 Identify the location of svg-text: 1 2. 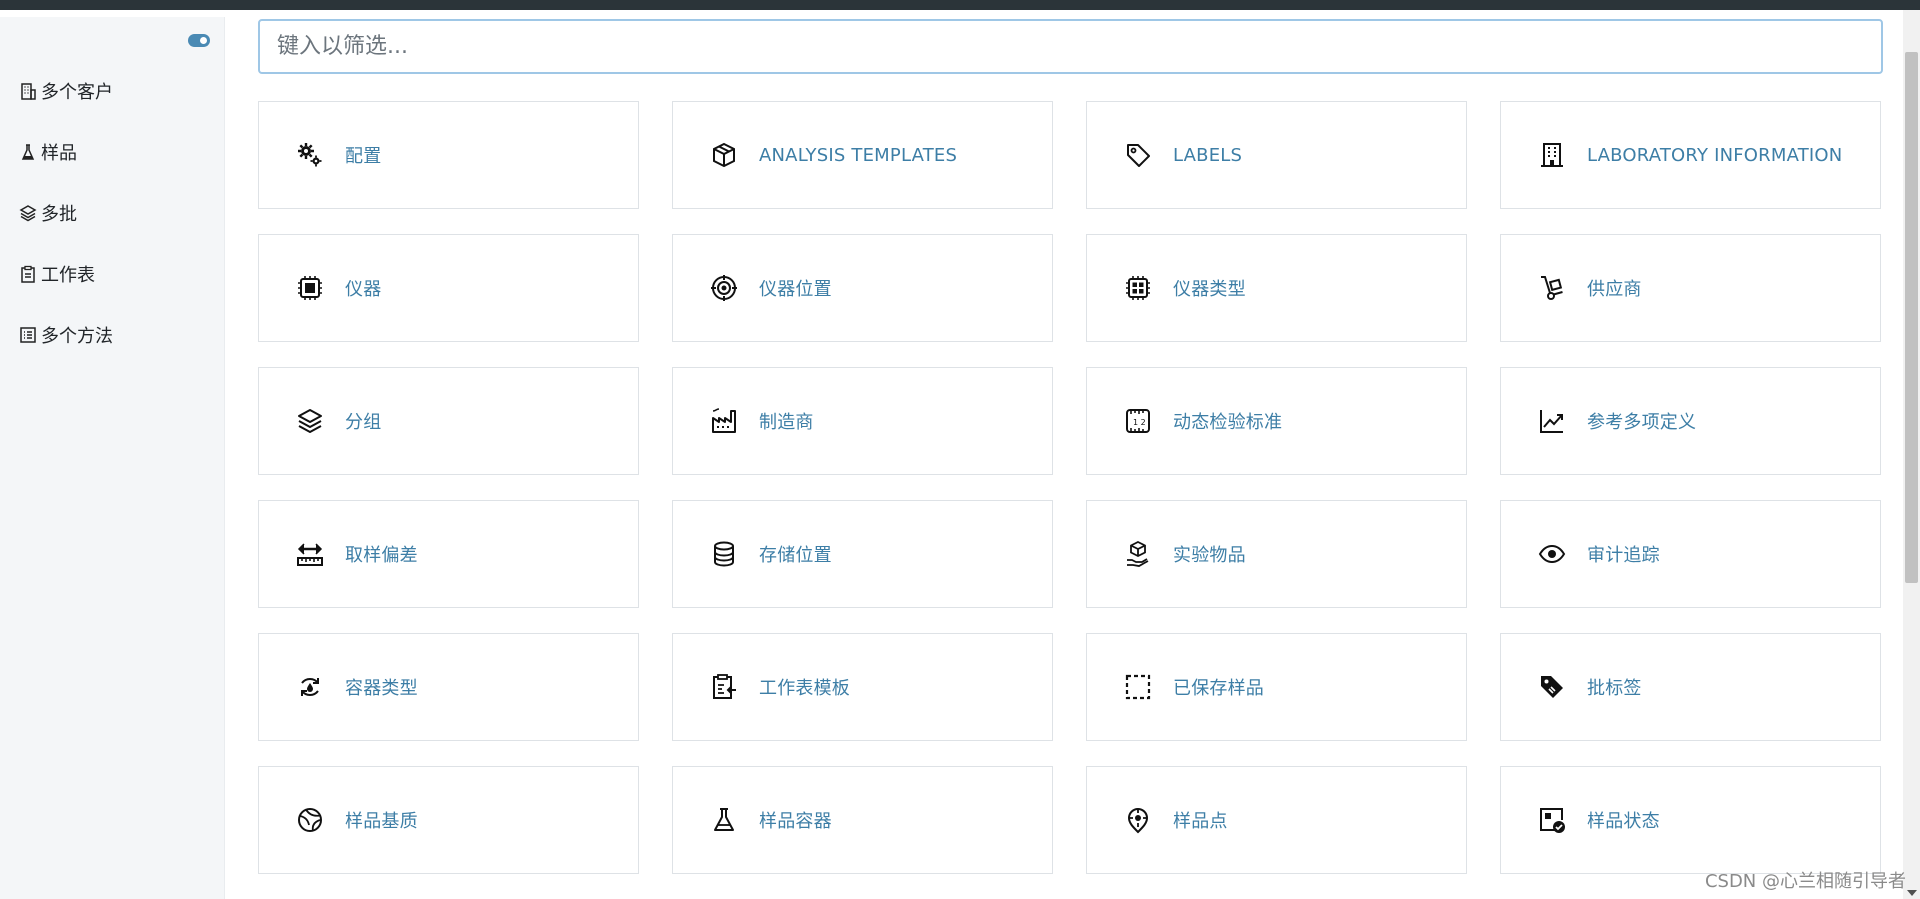
(1139, 422).